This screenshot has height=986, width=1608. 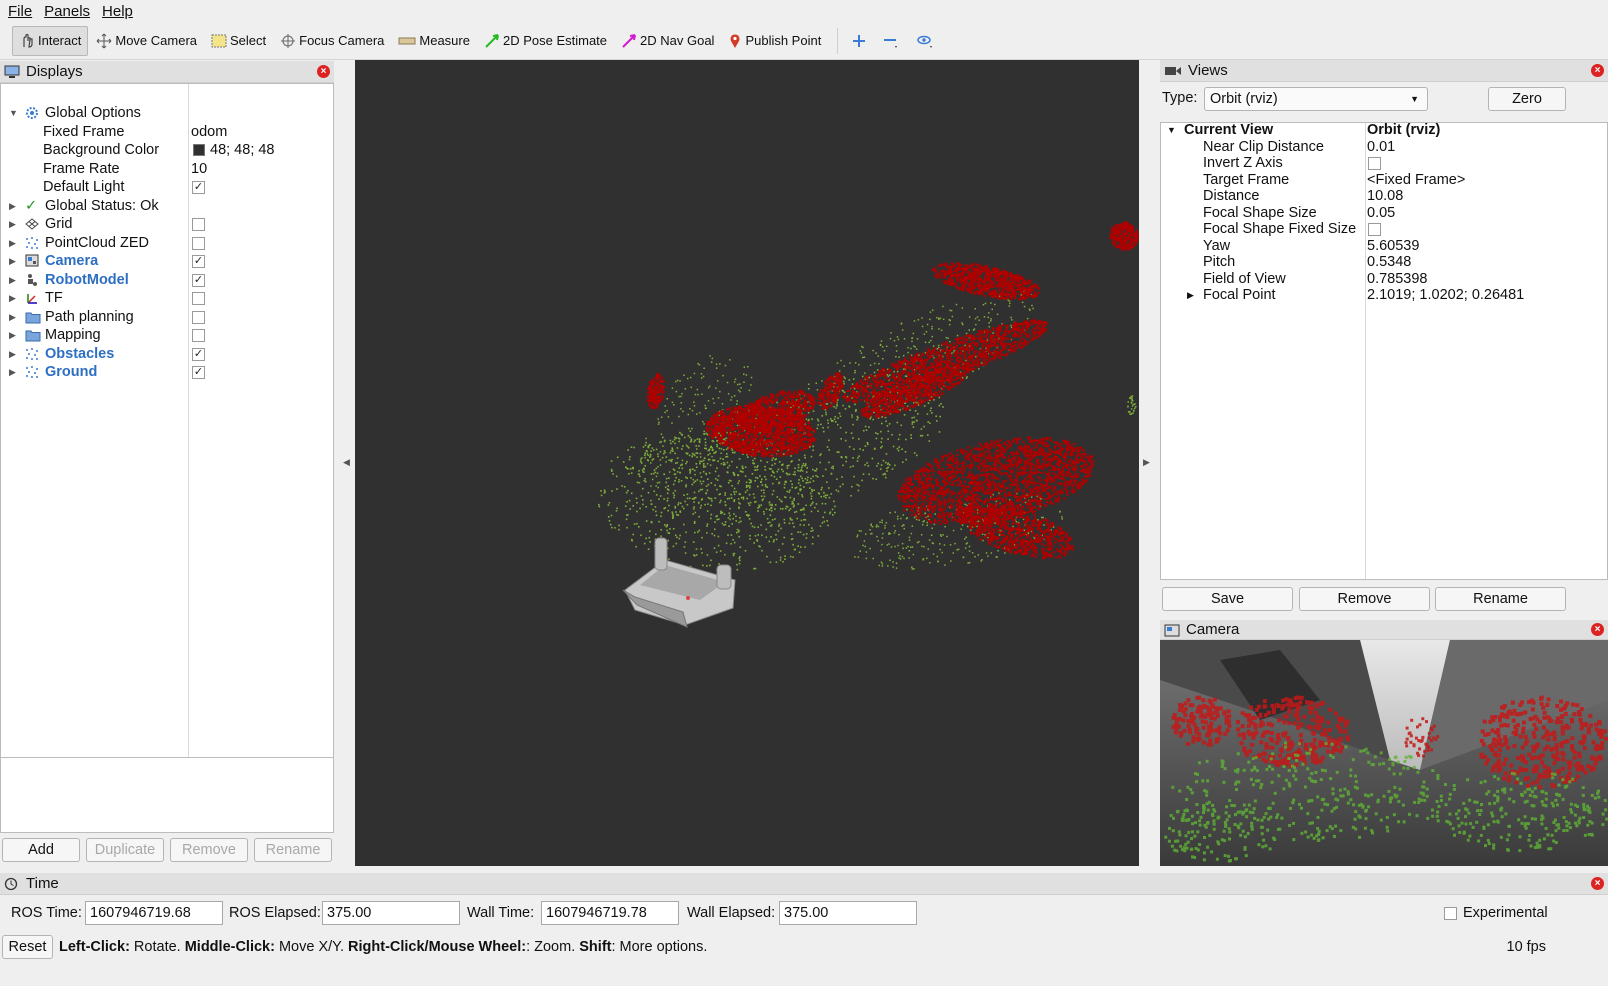 I want to click on view-prop-invert-z-axis: Invert Z Axis, so click(x=1384, y=163).